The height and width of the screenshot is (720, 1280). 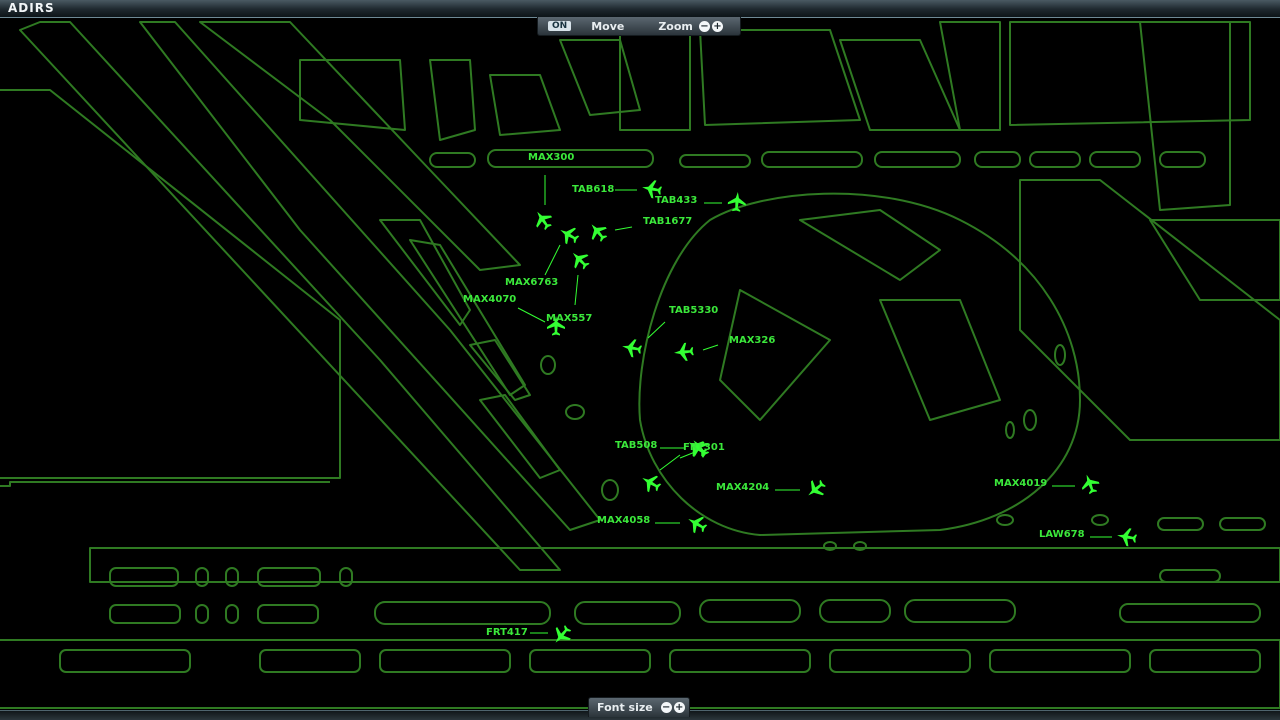 I want to click on aircraft: TAB5330, so click(x=670, y=332).